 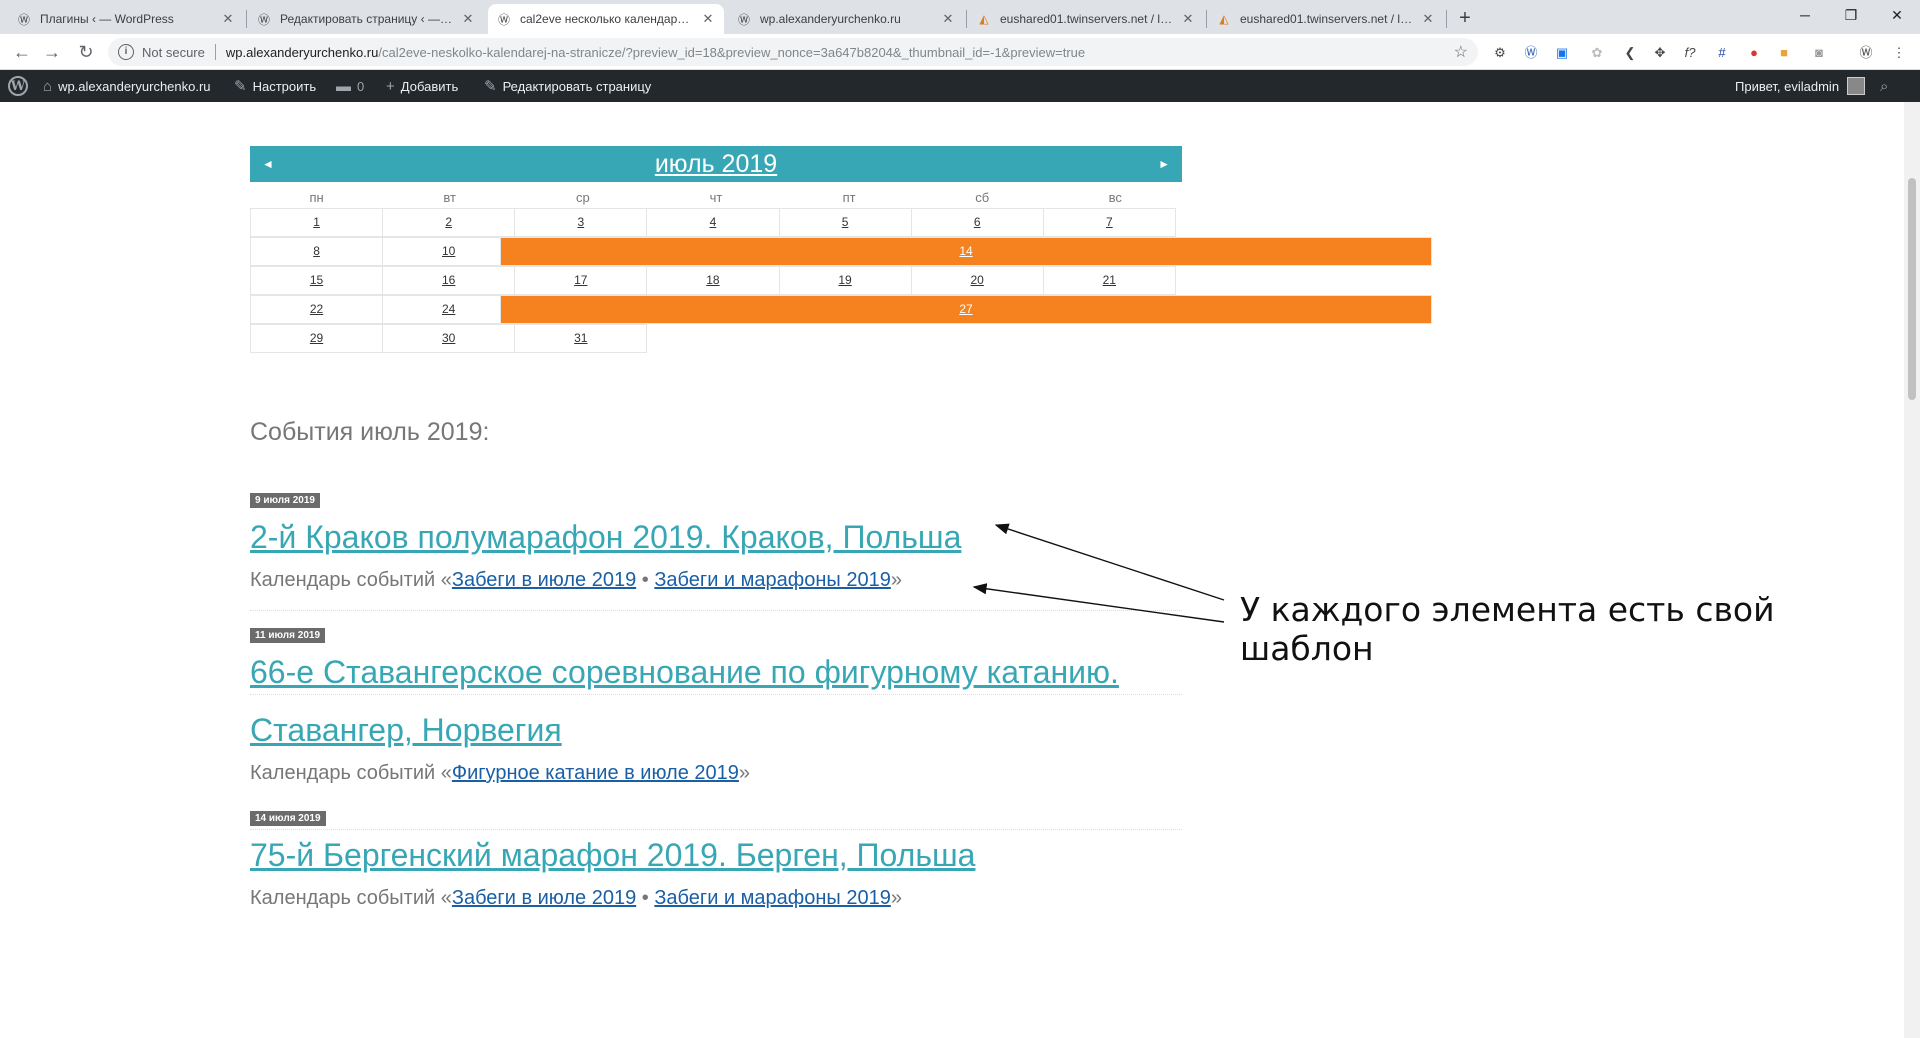 I want to click on forward-icon: →, so click(x=52, y=52).